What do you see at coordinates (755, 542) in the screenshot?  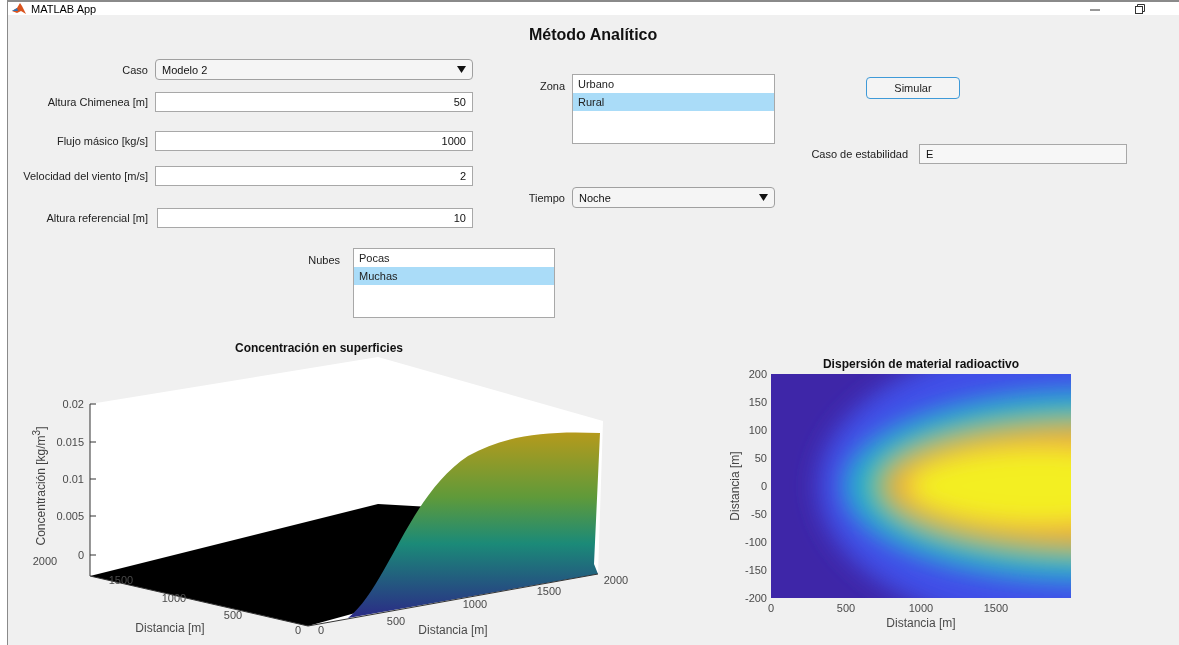 I see `tick-label: -100` at bounding box center [755, 542].